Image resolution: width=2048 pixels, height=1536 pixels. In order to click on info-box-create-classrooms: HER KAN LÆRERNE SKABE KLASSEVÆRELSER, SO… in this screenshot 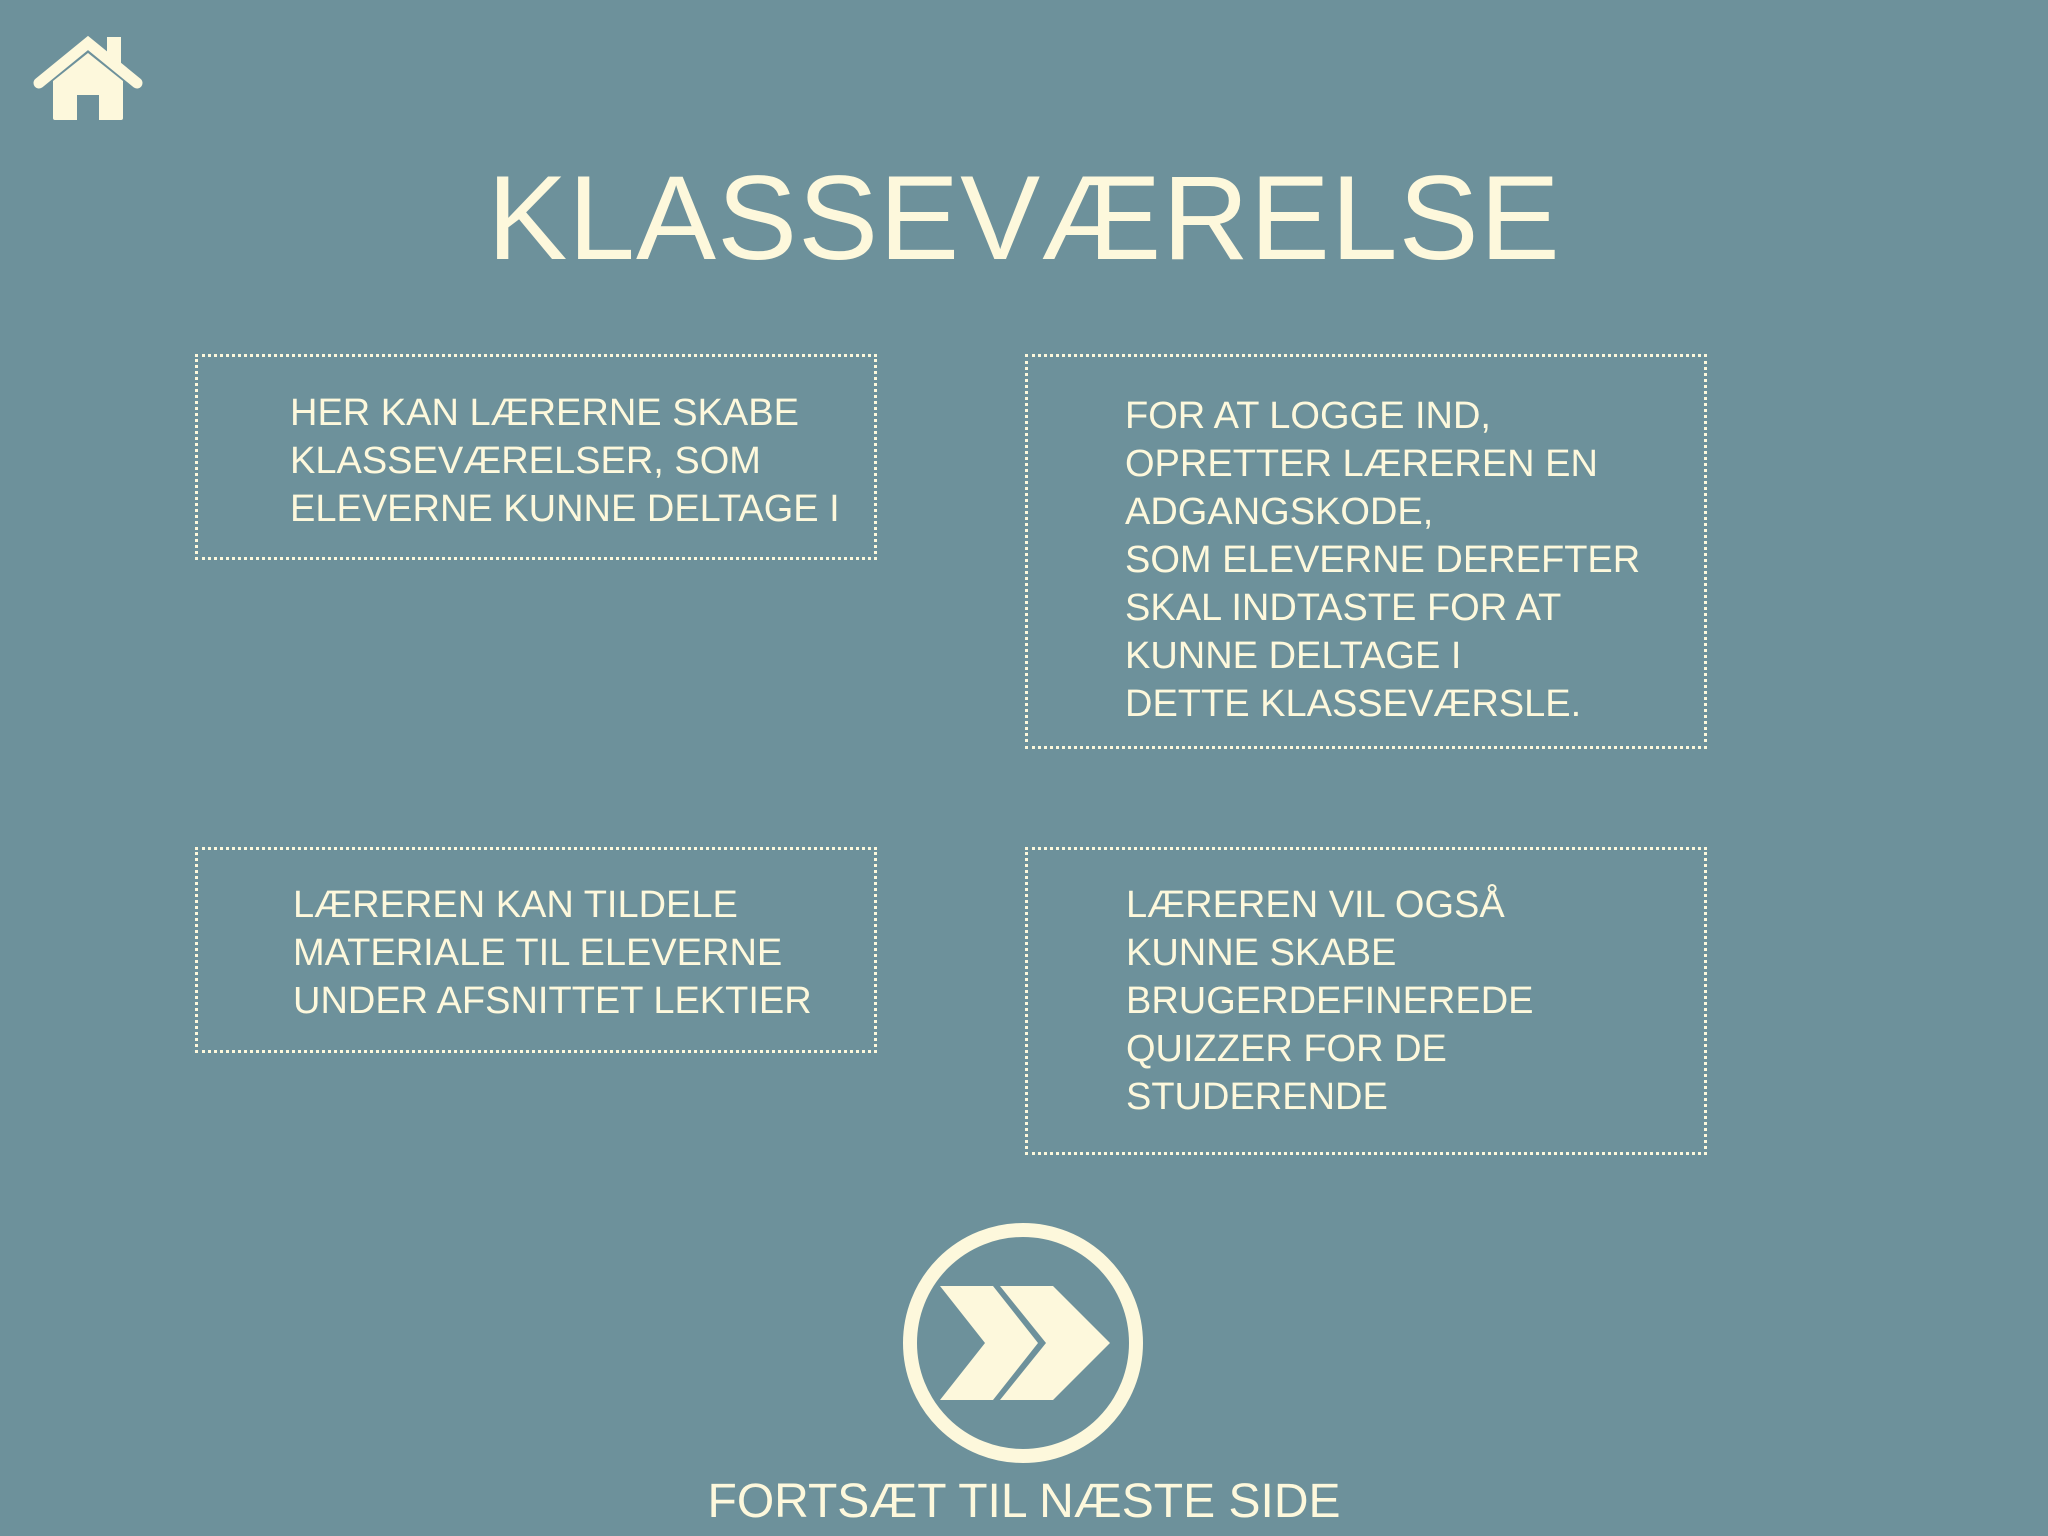, I will do `click(536, 457)`.